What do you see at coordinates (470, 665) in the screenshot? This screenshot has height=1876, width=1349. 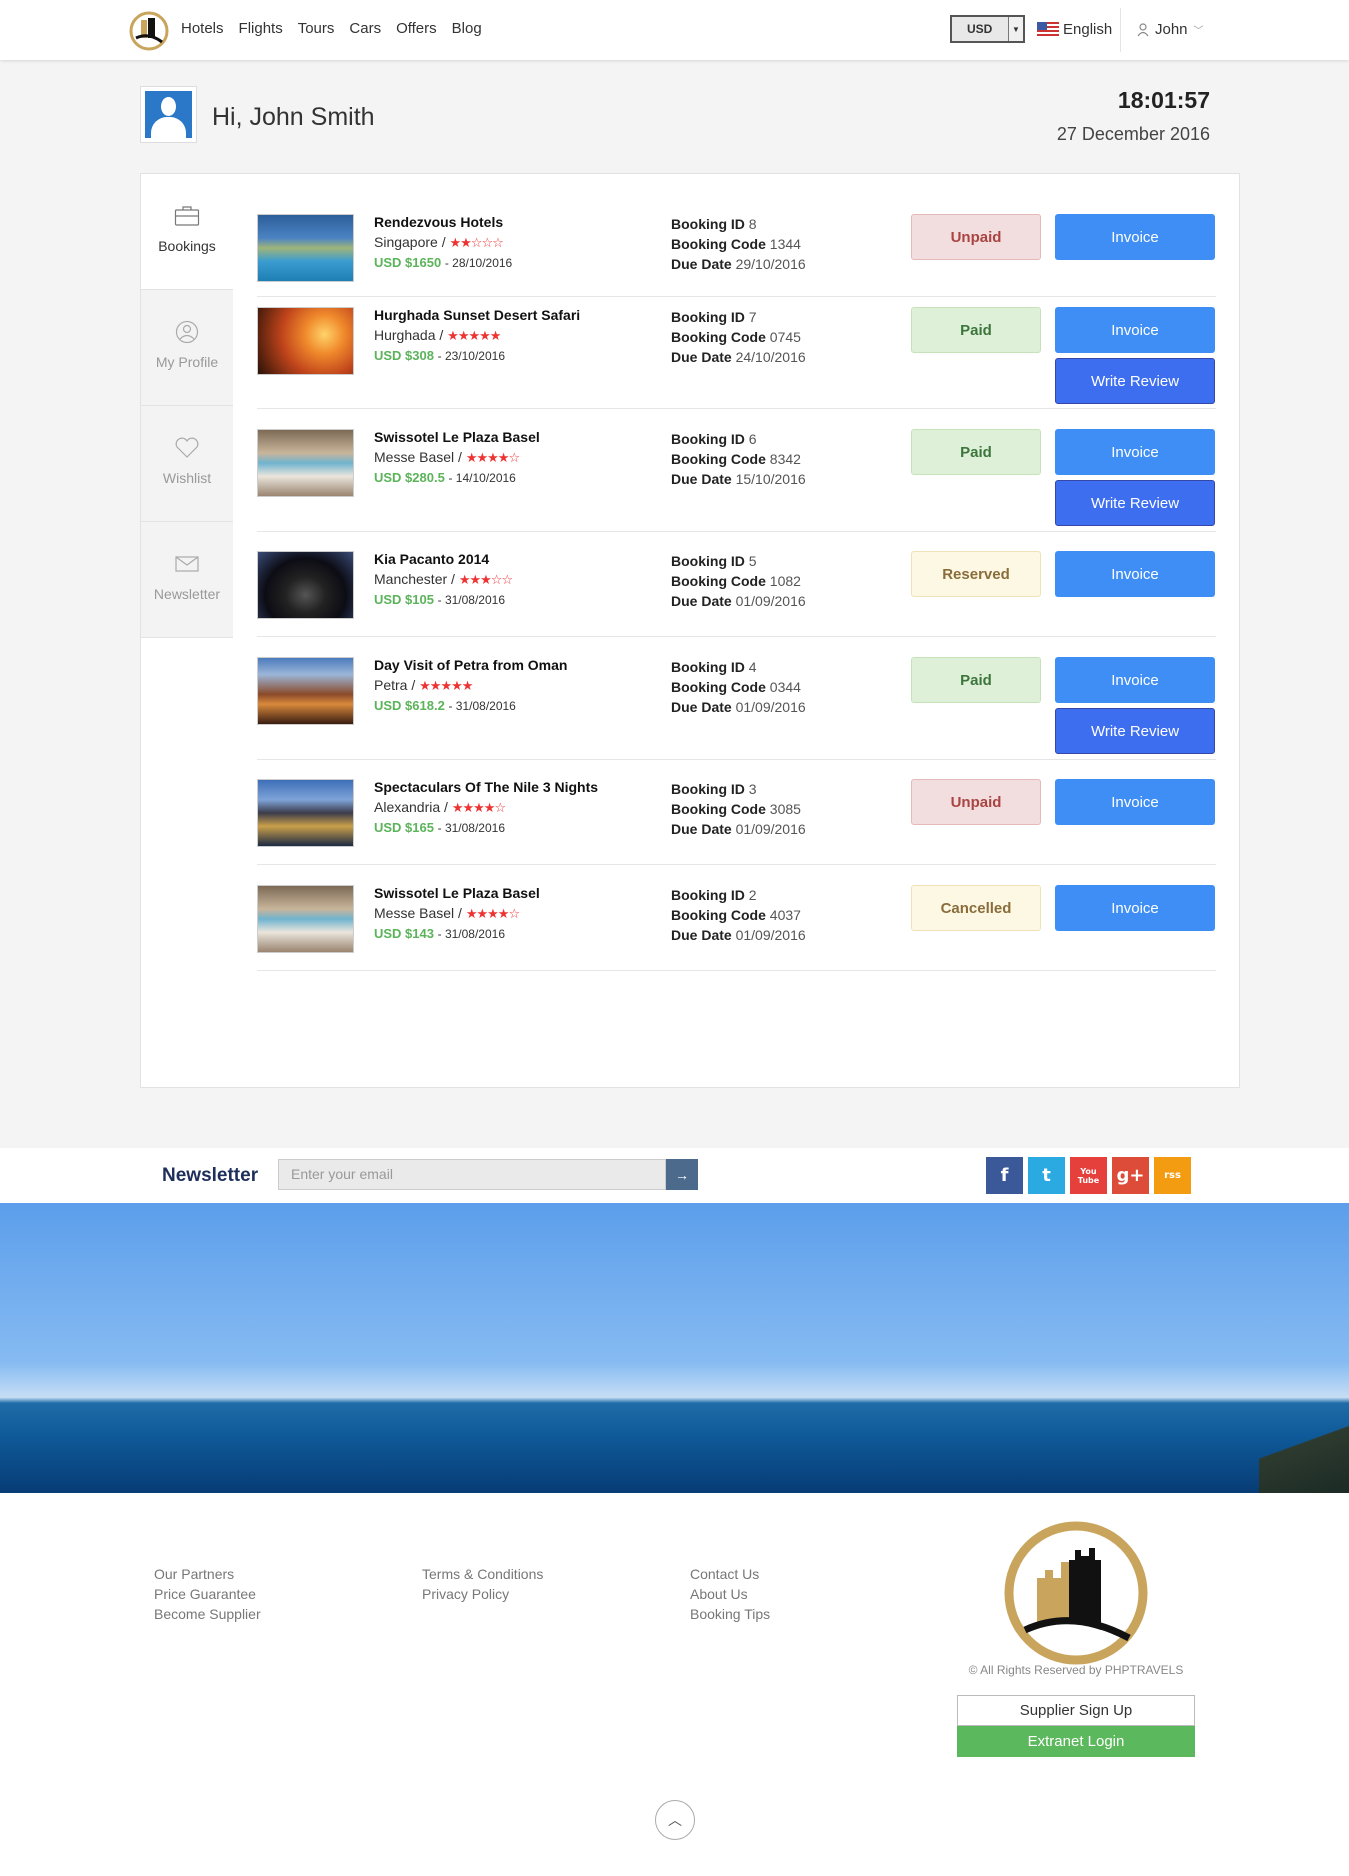 I see `booking-title: Day Visit of Petra from Oman` at bounding box center [470, 665].